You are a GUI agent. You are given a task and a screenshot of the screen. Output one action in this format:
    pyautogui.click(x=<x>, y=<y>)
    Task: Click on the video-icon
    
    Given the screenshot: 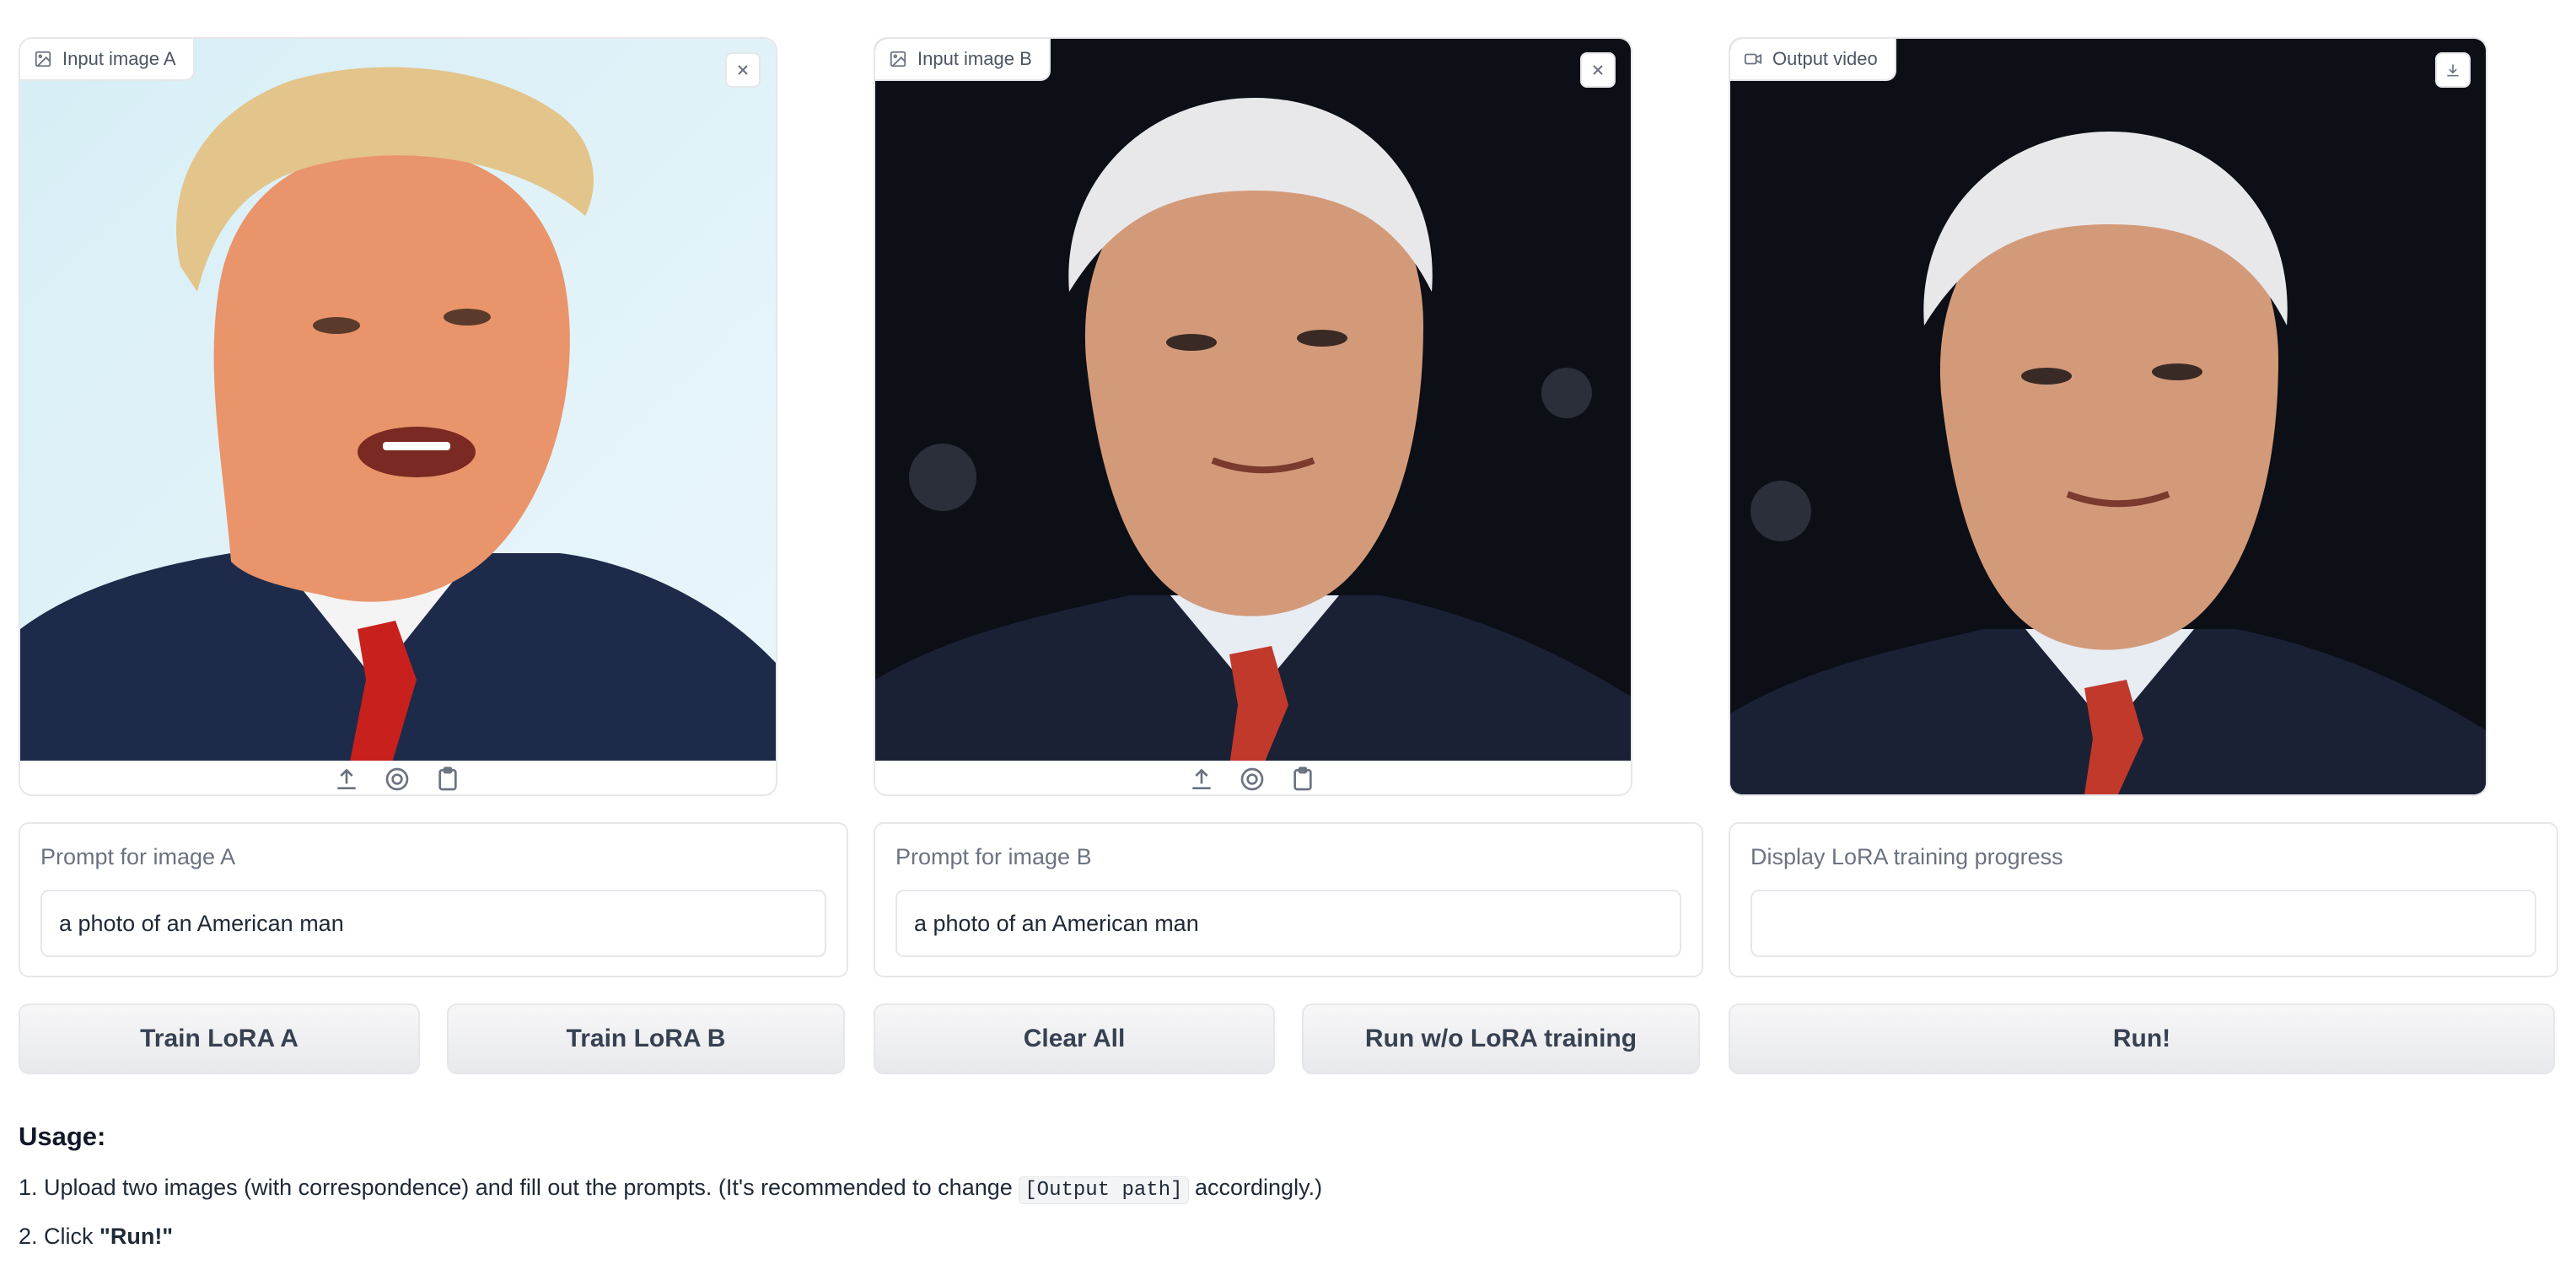 What is the action you would take?
    pyautogui.click(x=1753, y=59)
    